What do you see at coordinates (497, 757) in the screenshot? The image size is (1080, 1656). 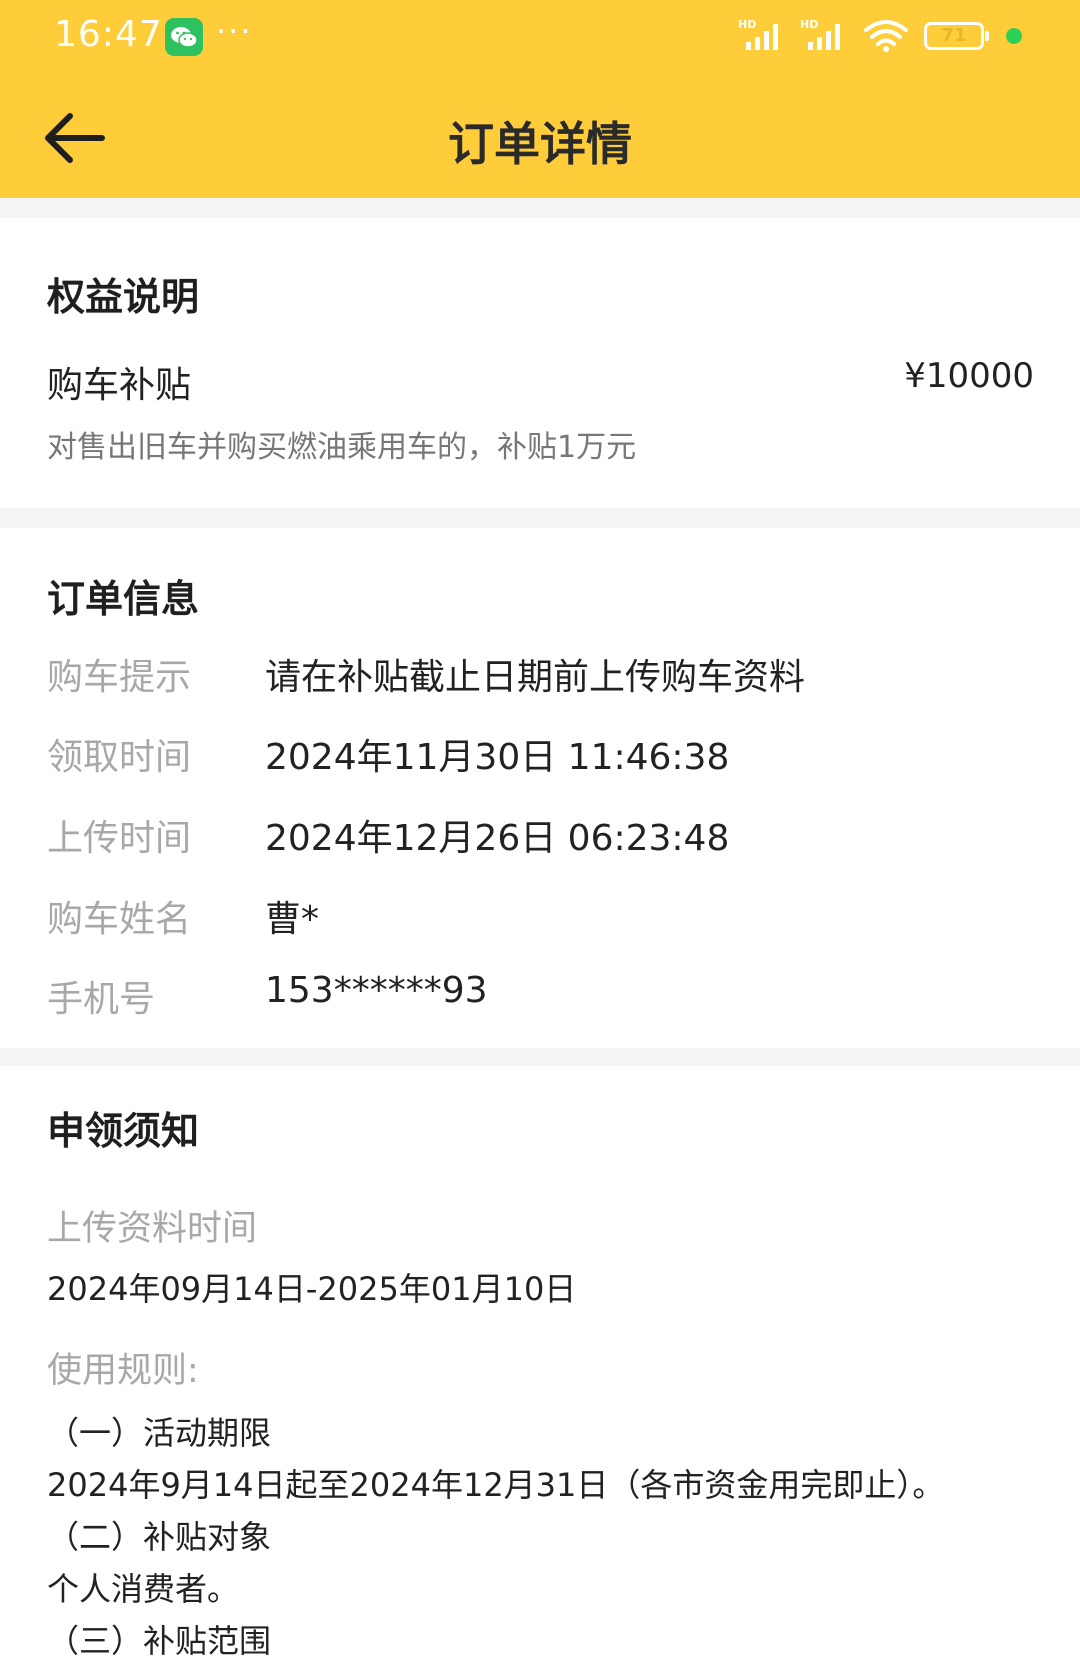 I see `info-value: 2024年11月30日 11:46:38` at bounding box center [497, 757].